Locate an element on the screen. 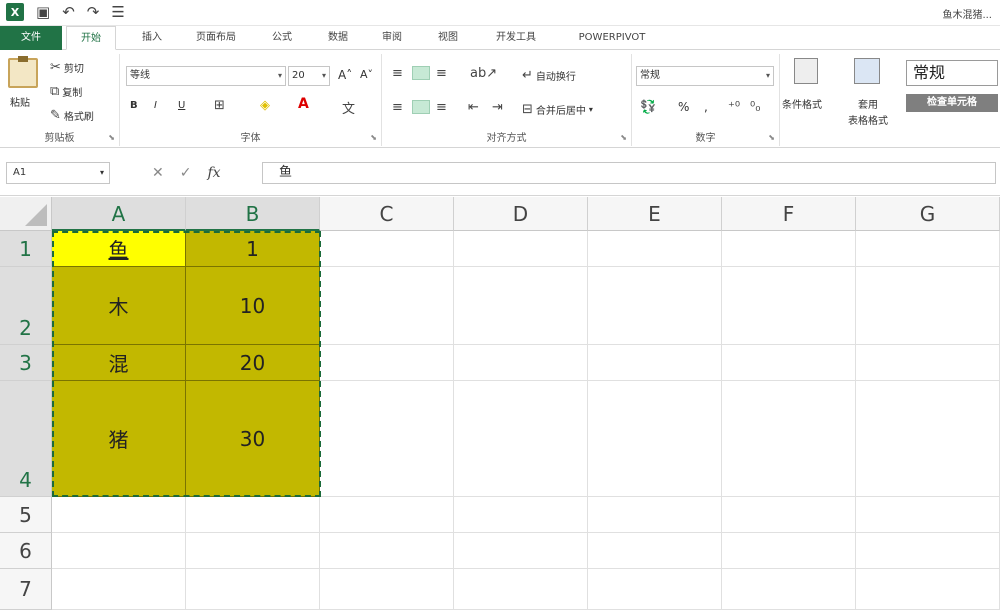  row-header-6: 6 is located at coordinates (26, 551).